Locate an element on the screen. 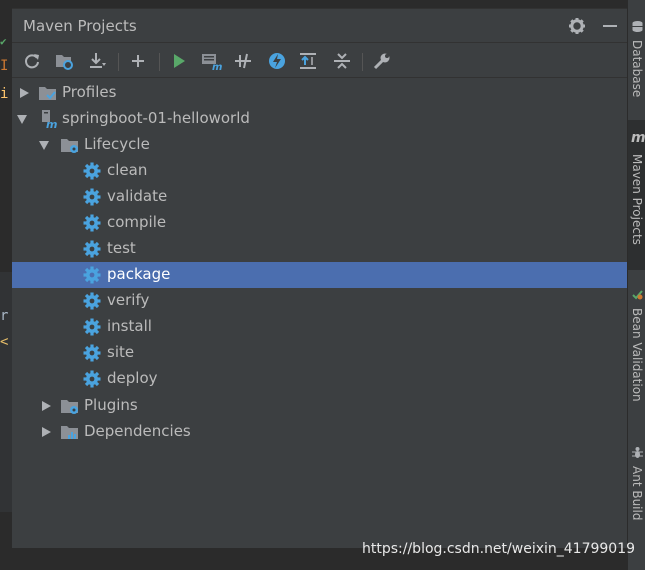 The height and width of the screenshot is (570, 645). tab-label: Ant Build is located at coordinates (637, 493).